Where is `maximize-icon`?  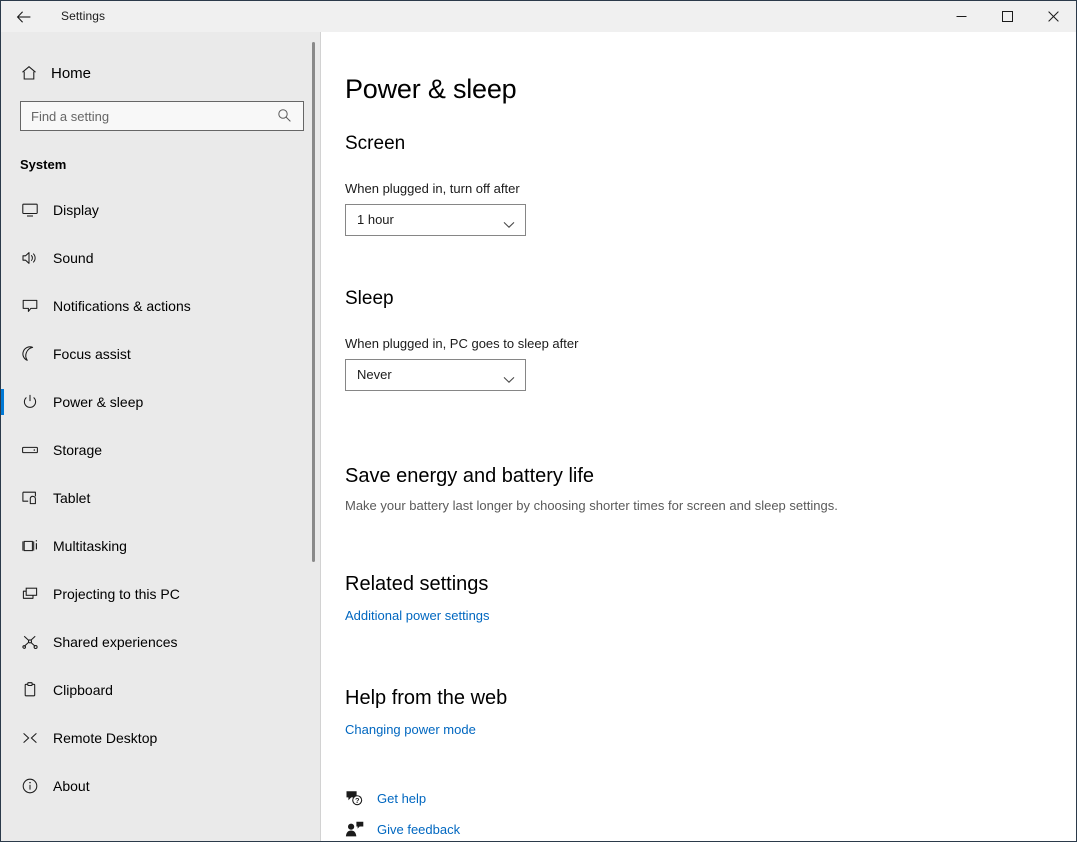 maximize-icon is located at coordinates (1007, 16).